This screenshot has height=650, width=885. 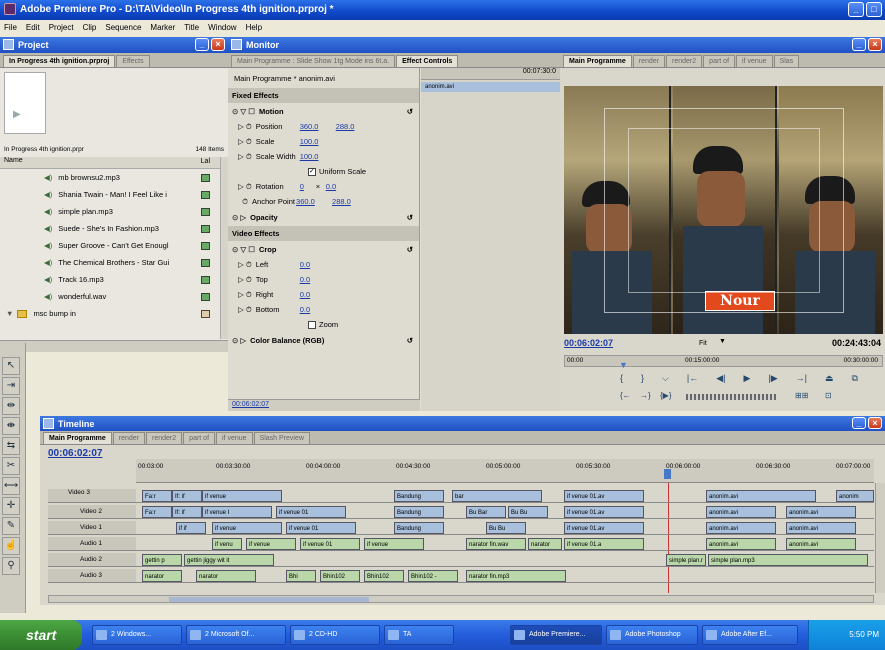 I want to click on col-label-header: Lal, so click(x=205, y=161).